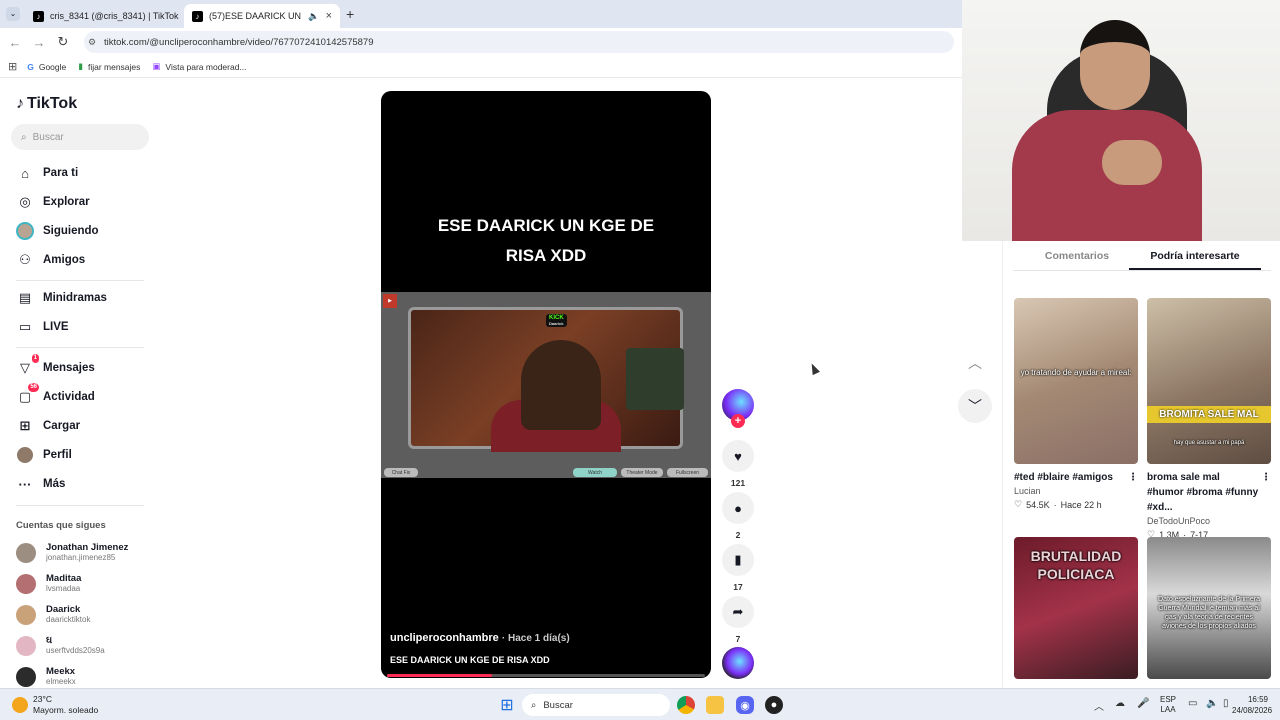  Describe the element at coordinates (109, 66) in the screenshot. I see `bookmark-fijar: ▮ fijar mensajes` at that location.